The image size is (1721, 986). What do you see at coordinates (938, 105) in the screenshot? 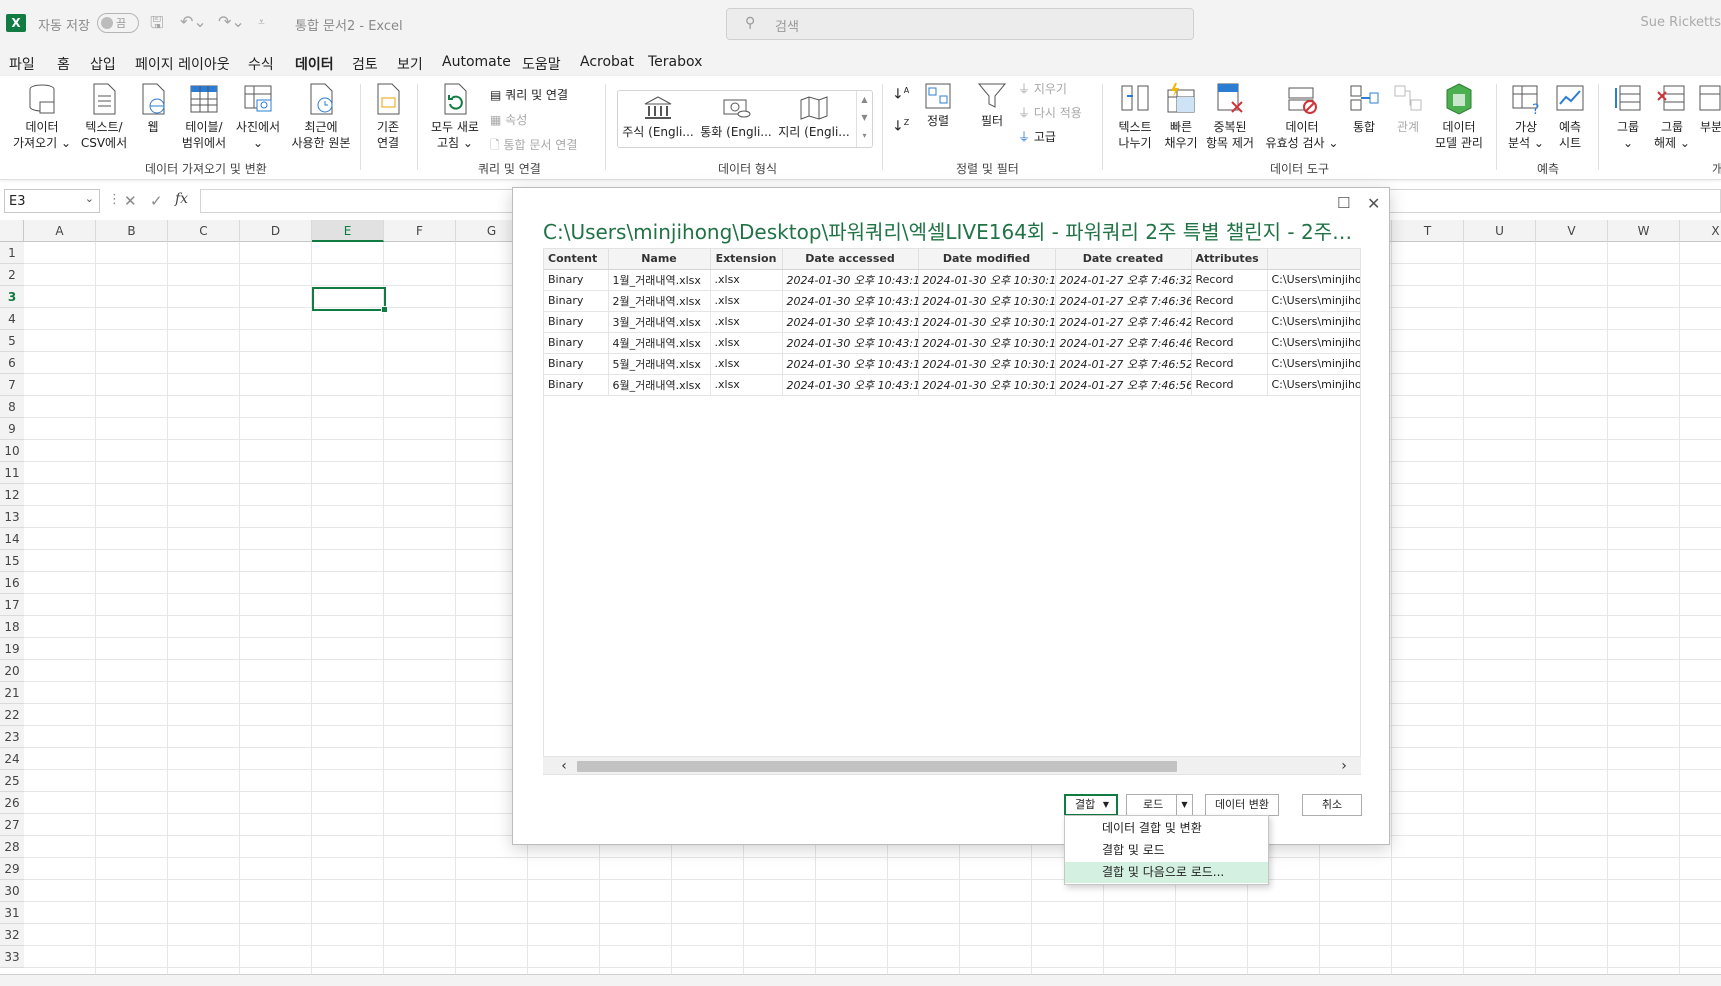
I see `sort-button: 정렬` at bounding box center [938, 105].